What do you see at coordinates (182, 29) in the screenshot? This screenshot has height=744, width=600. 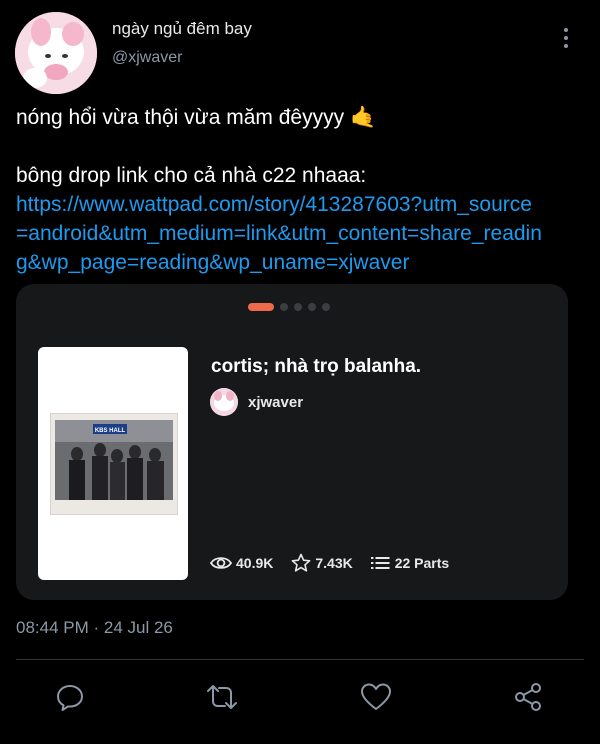 I see `display-name: ngày ngủ đêm bay` at bounding box center [182, 29].